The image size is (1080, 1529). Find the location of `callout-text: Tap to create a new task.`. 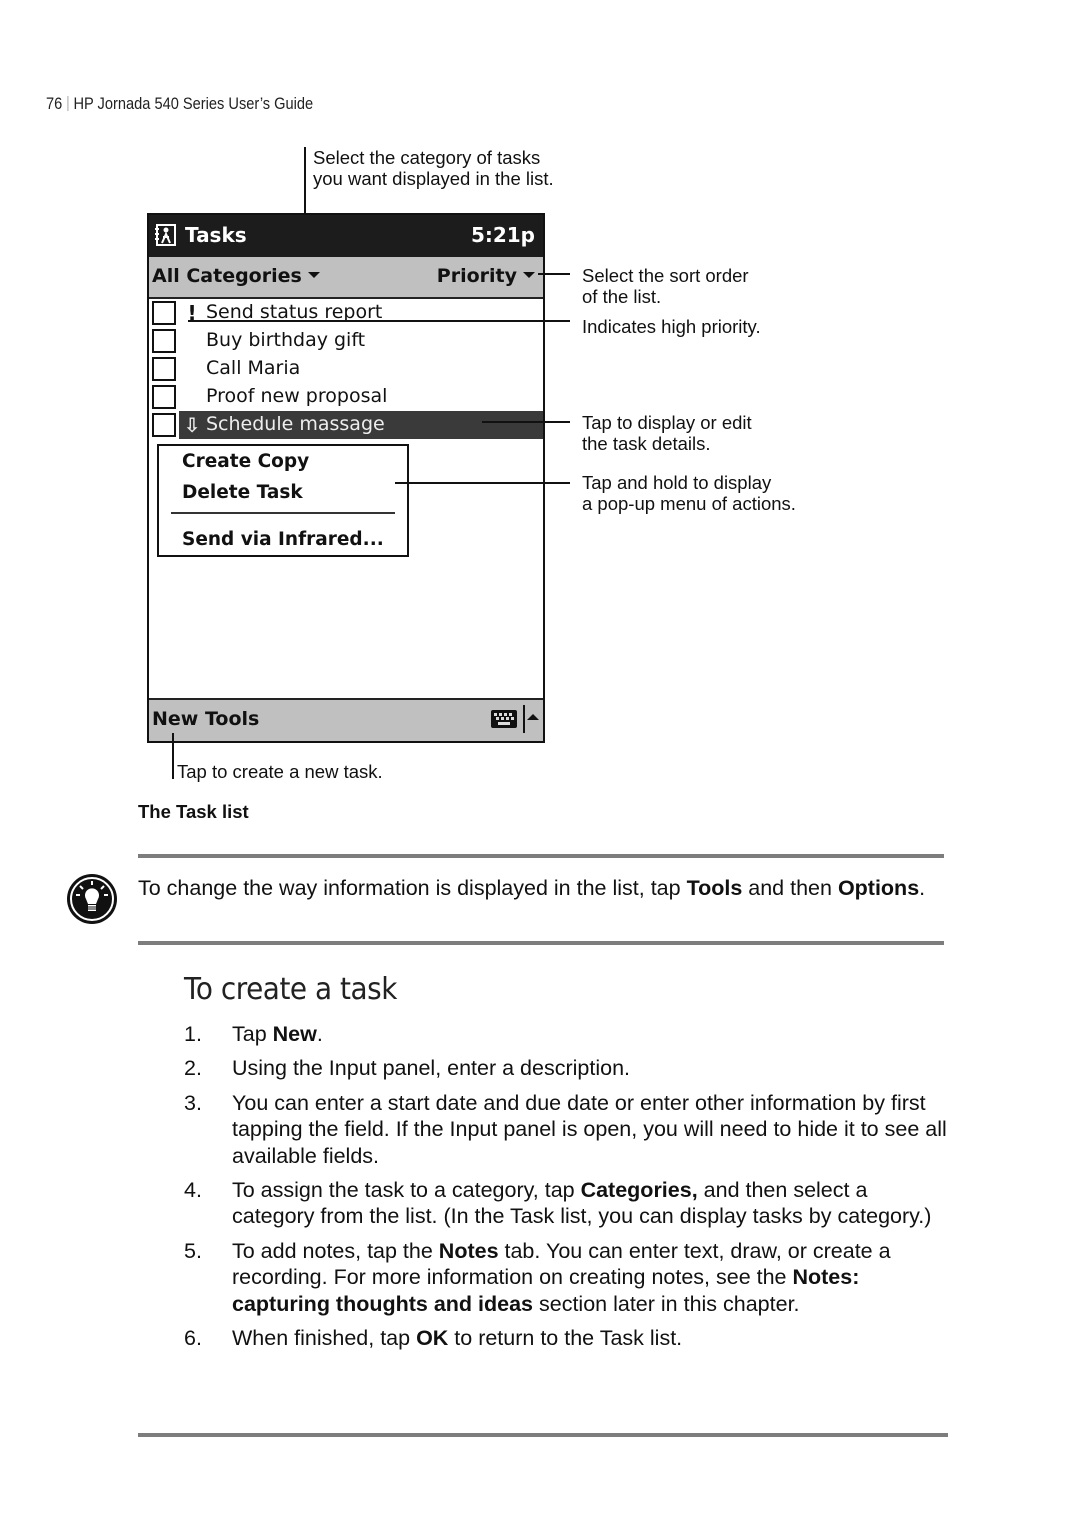

callout-text: Tap to create a new task. is located at coordinates (280, 771).